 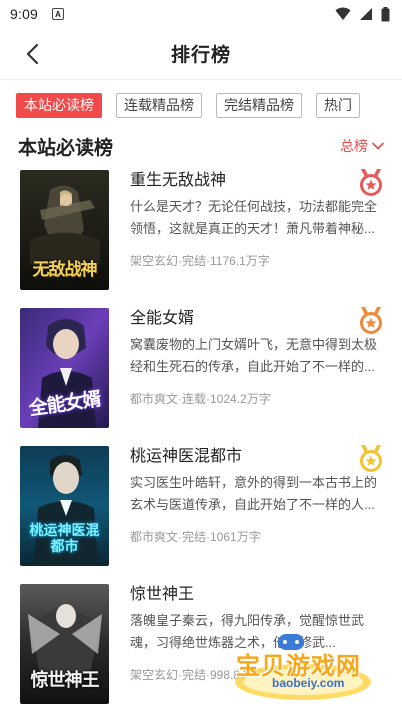 What do you see at coordinates (200, 261) in the screenshot?
I see `book-meta: 架空玄幻·完结·1176.1万字` at bounding box center [200, 261].